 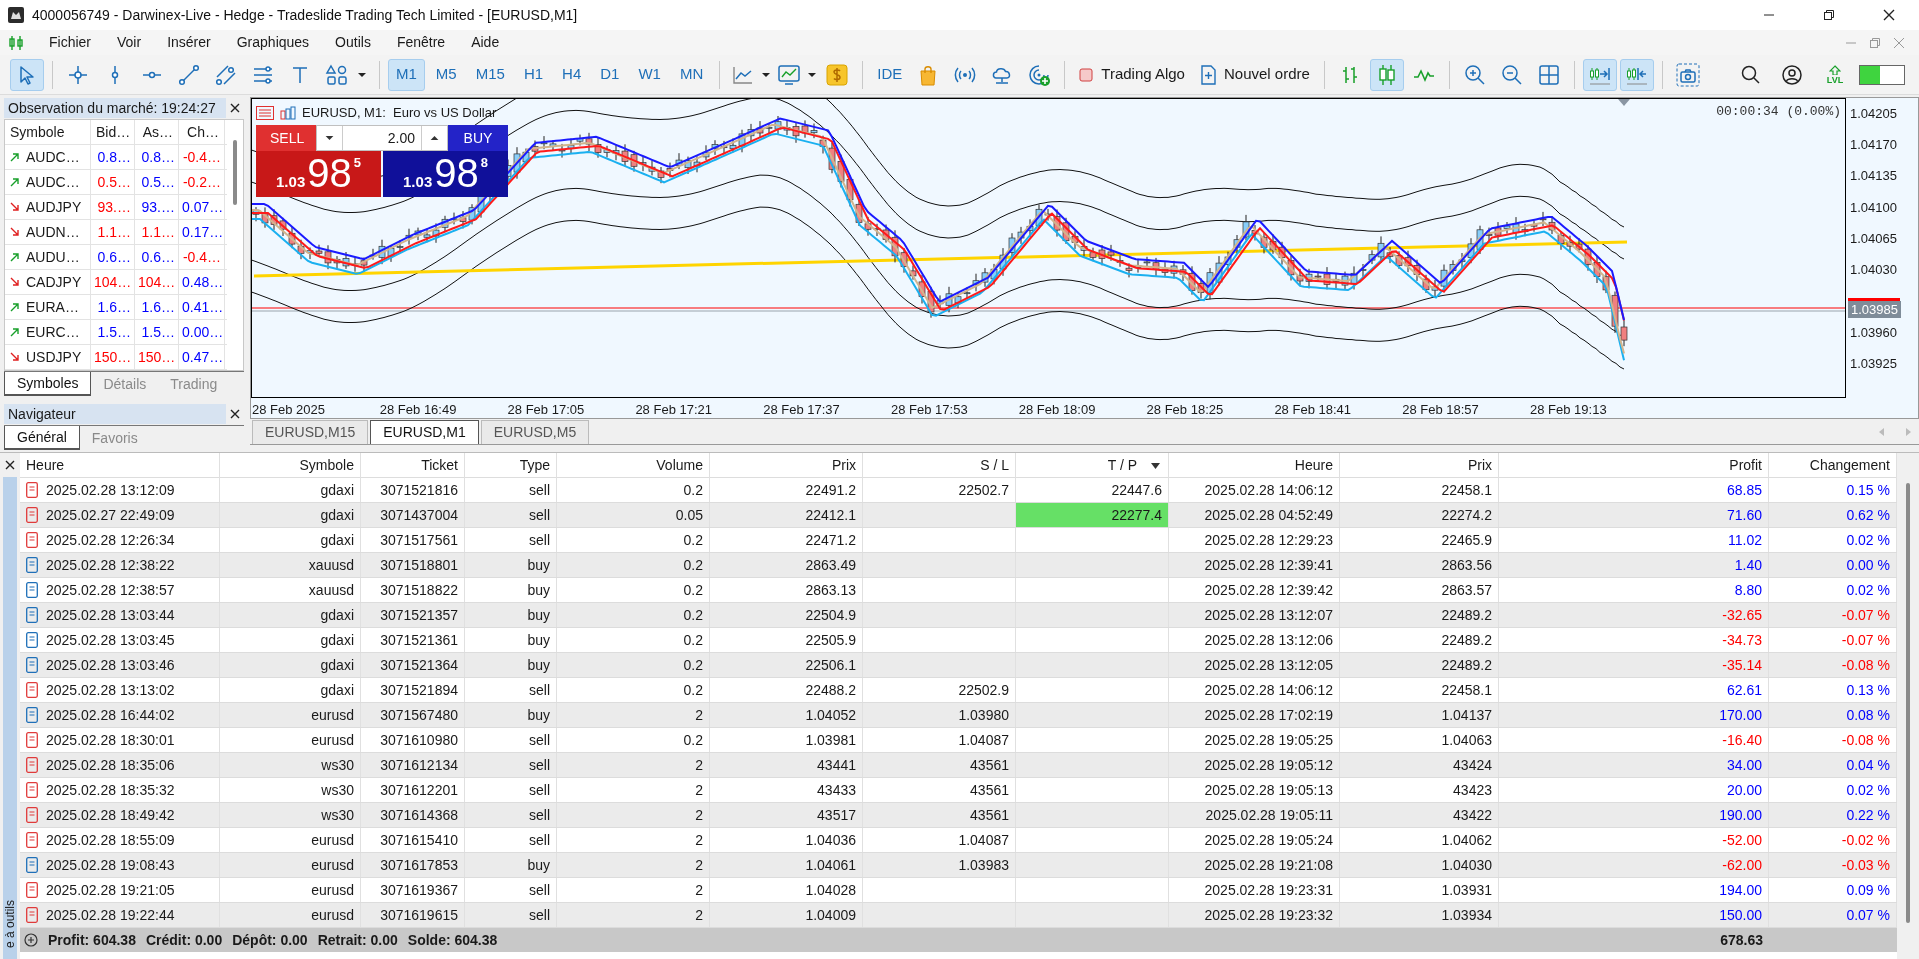 I want to click on table-cell-text: 2025.02.28 12:29:23, so click(x=1268, y=540).